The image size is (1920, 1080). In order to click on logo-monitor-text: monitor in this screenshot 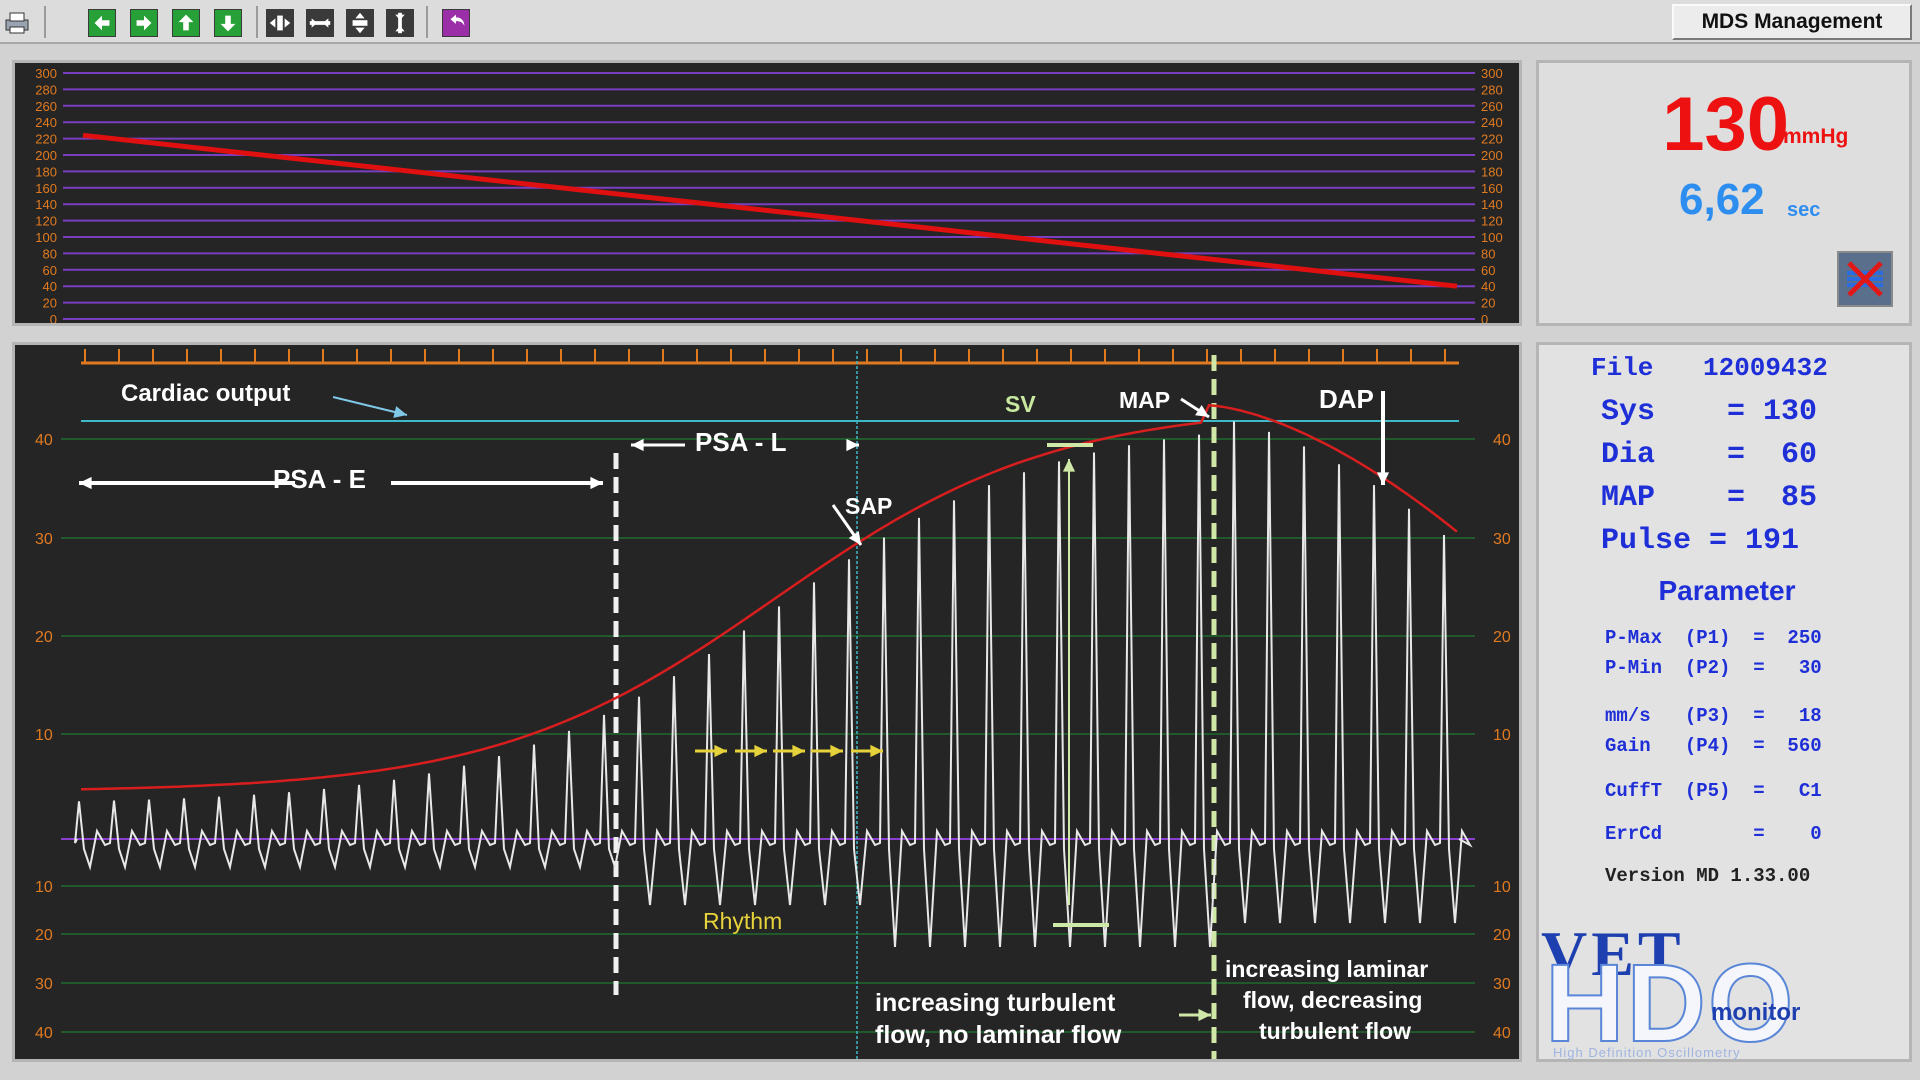, I will do `click(1755, 1012)`.